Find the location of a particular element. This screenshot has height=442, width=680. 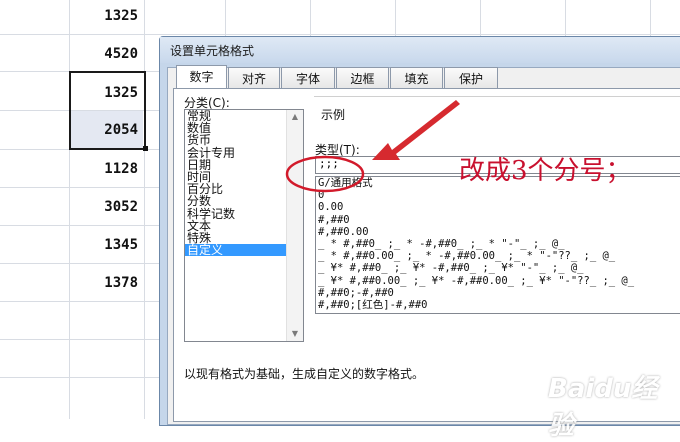

annotation-overlay is located at coordinates (372, 146).